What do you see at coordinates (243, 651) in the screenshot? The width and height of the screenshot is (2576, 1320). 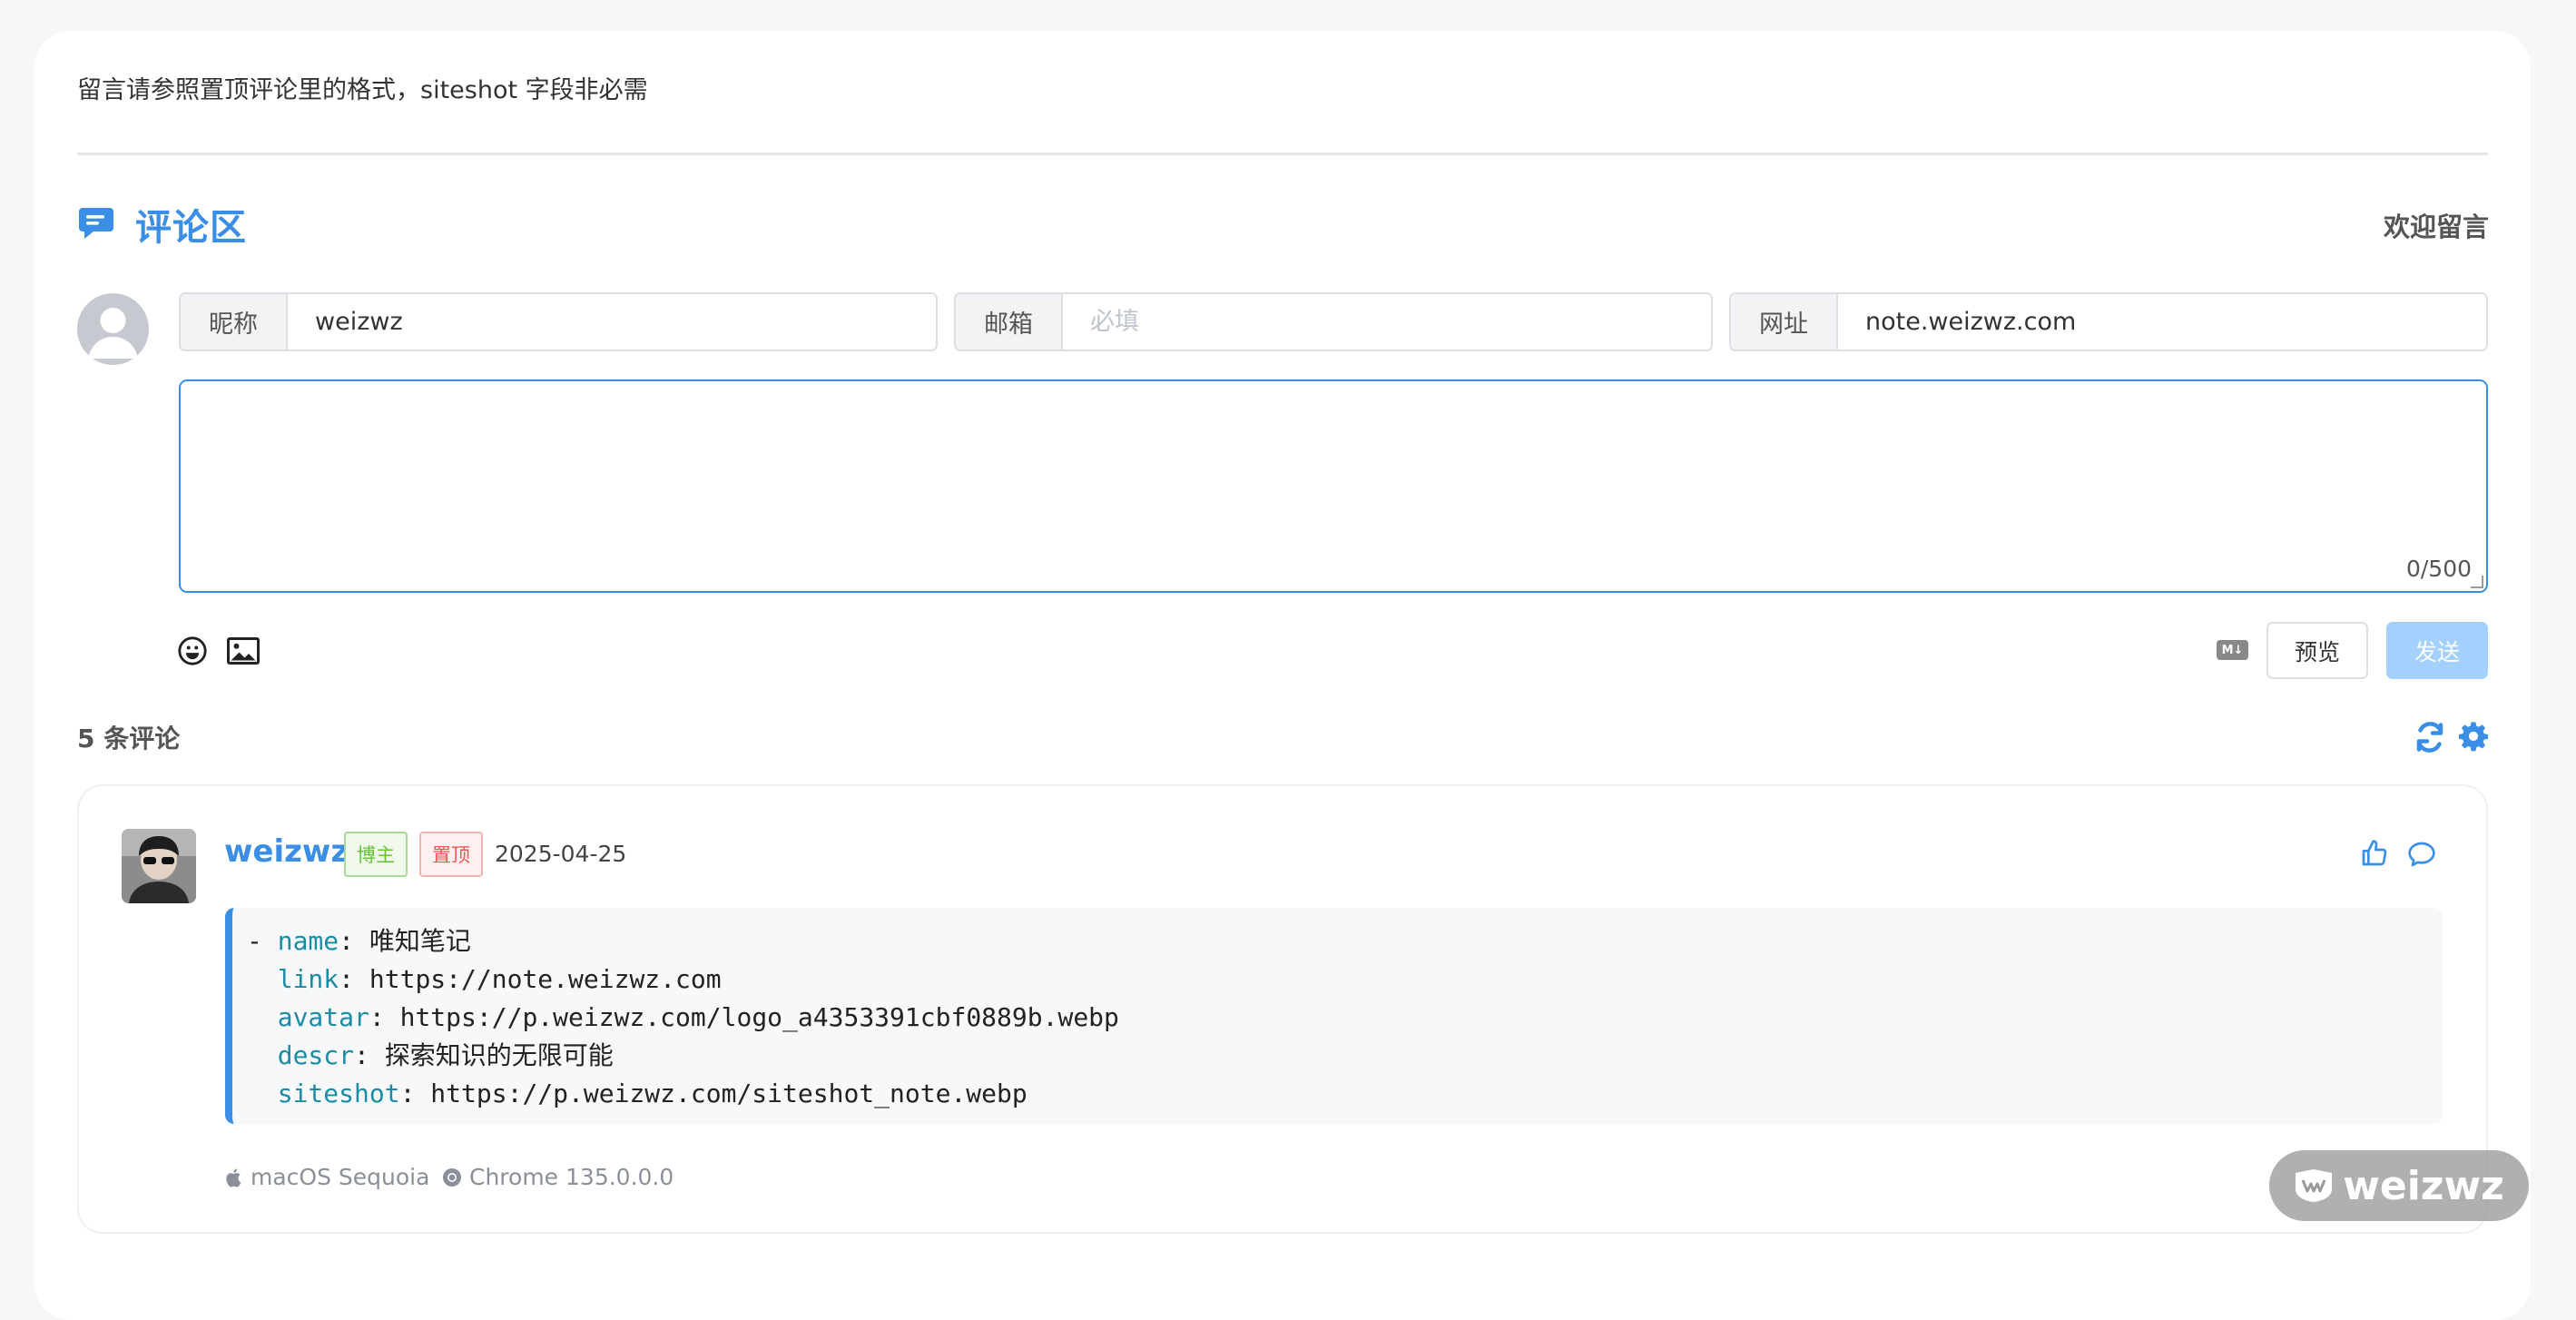 I see `image-icon` at bounding box center [243, 651].